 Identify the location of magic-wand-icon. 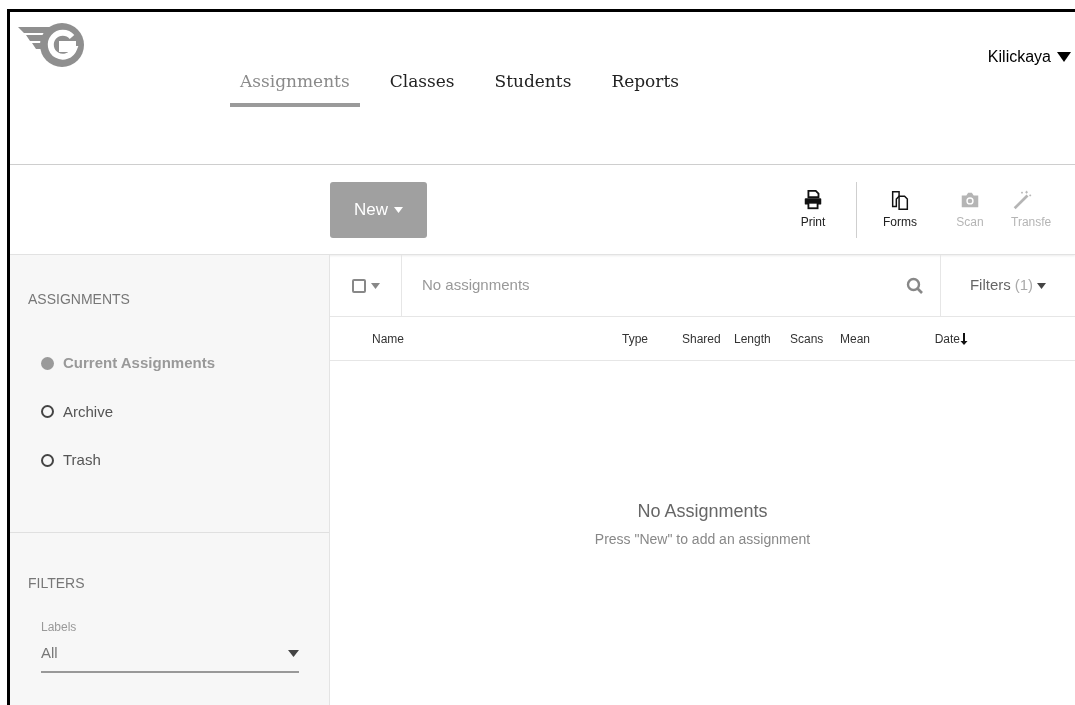
(1022, 199).